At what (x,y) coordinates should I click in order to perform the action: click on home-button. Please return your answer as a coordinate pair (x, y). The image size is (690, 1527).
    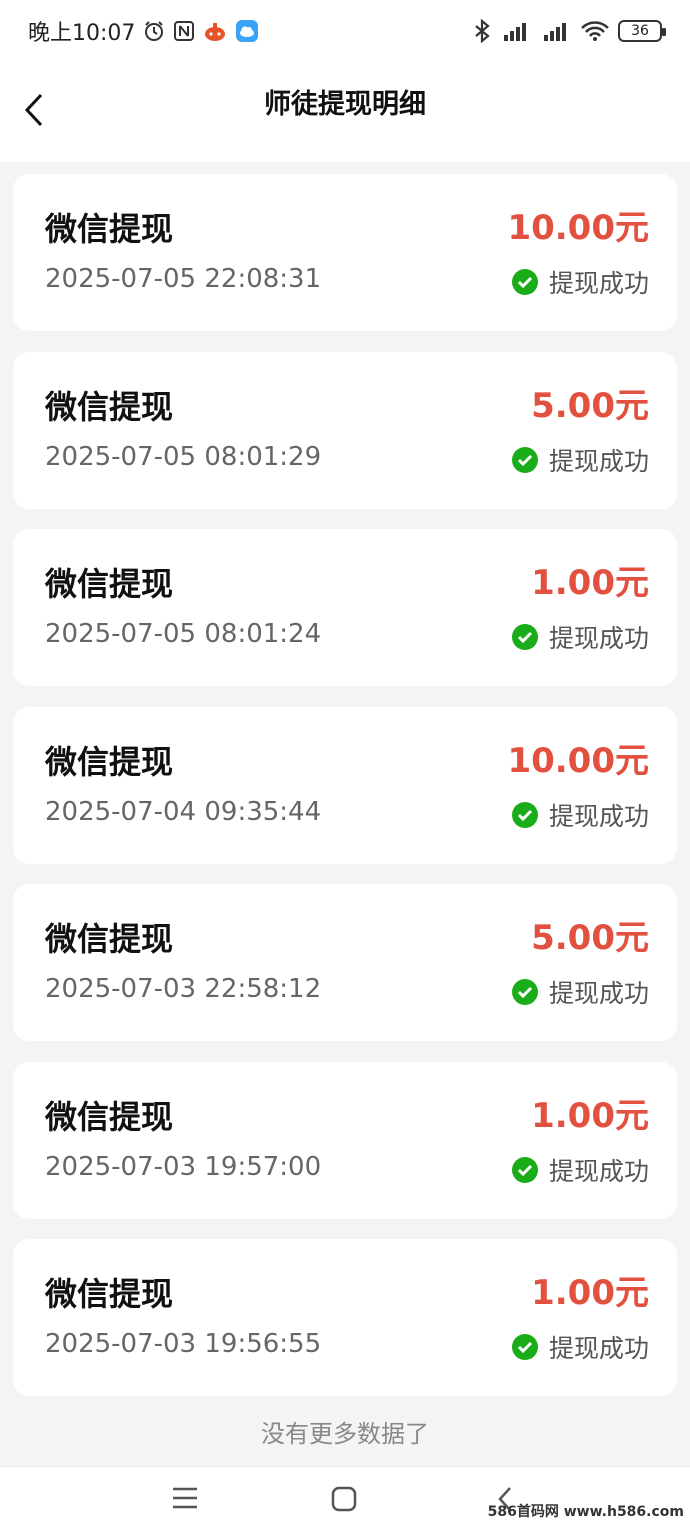
    Looking at the image, I should click on (344, 1499).